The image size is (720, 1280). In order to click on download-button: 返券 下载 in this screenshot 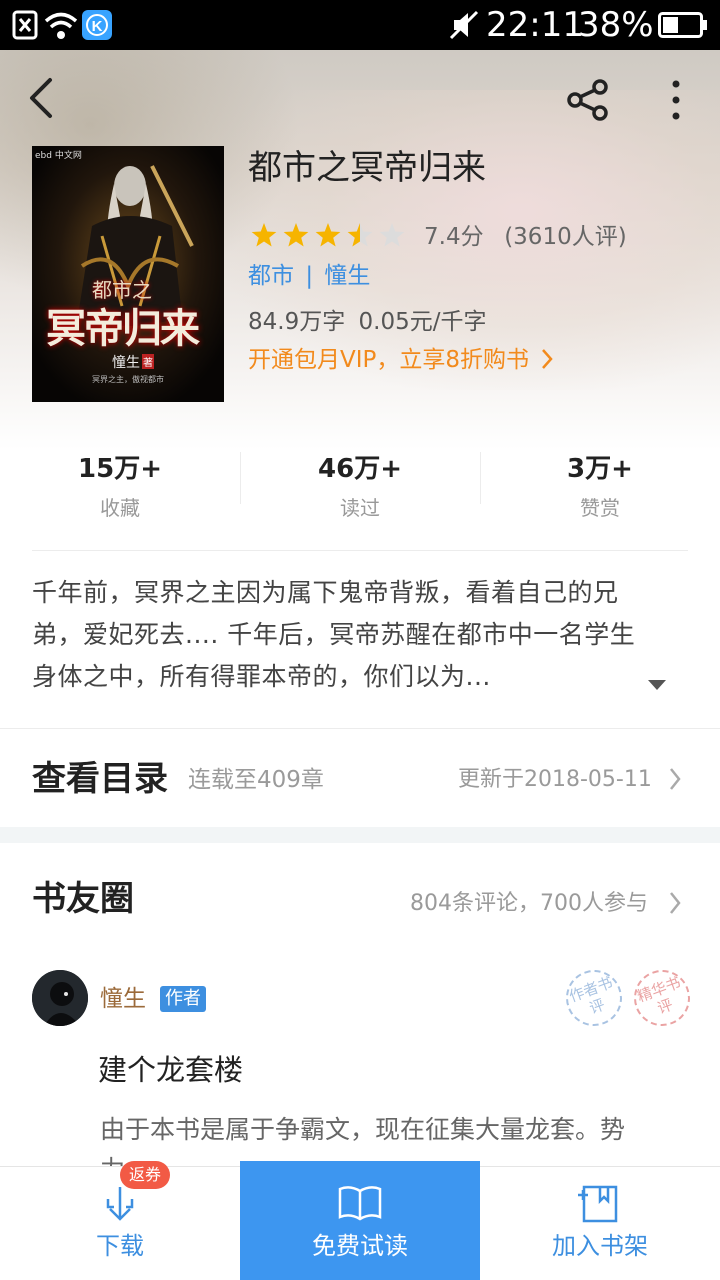, I will do `click(120, 1220)`.